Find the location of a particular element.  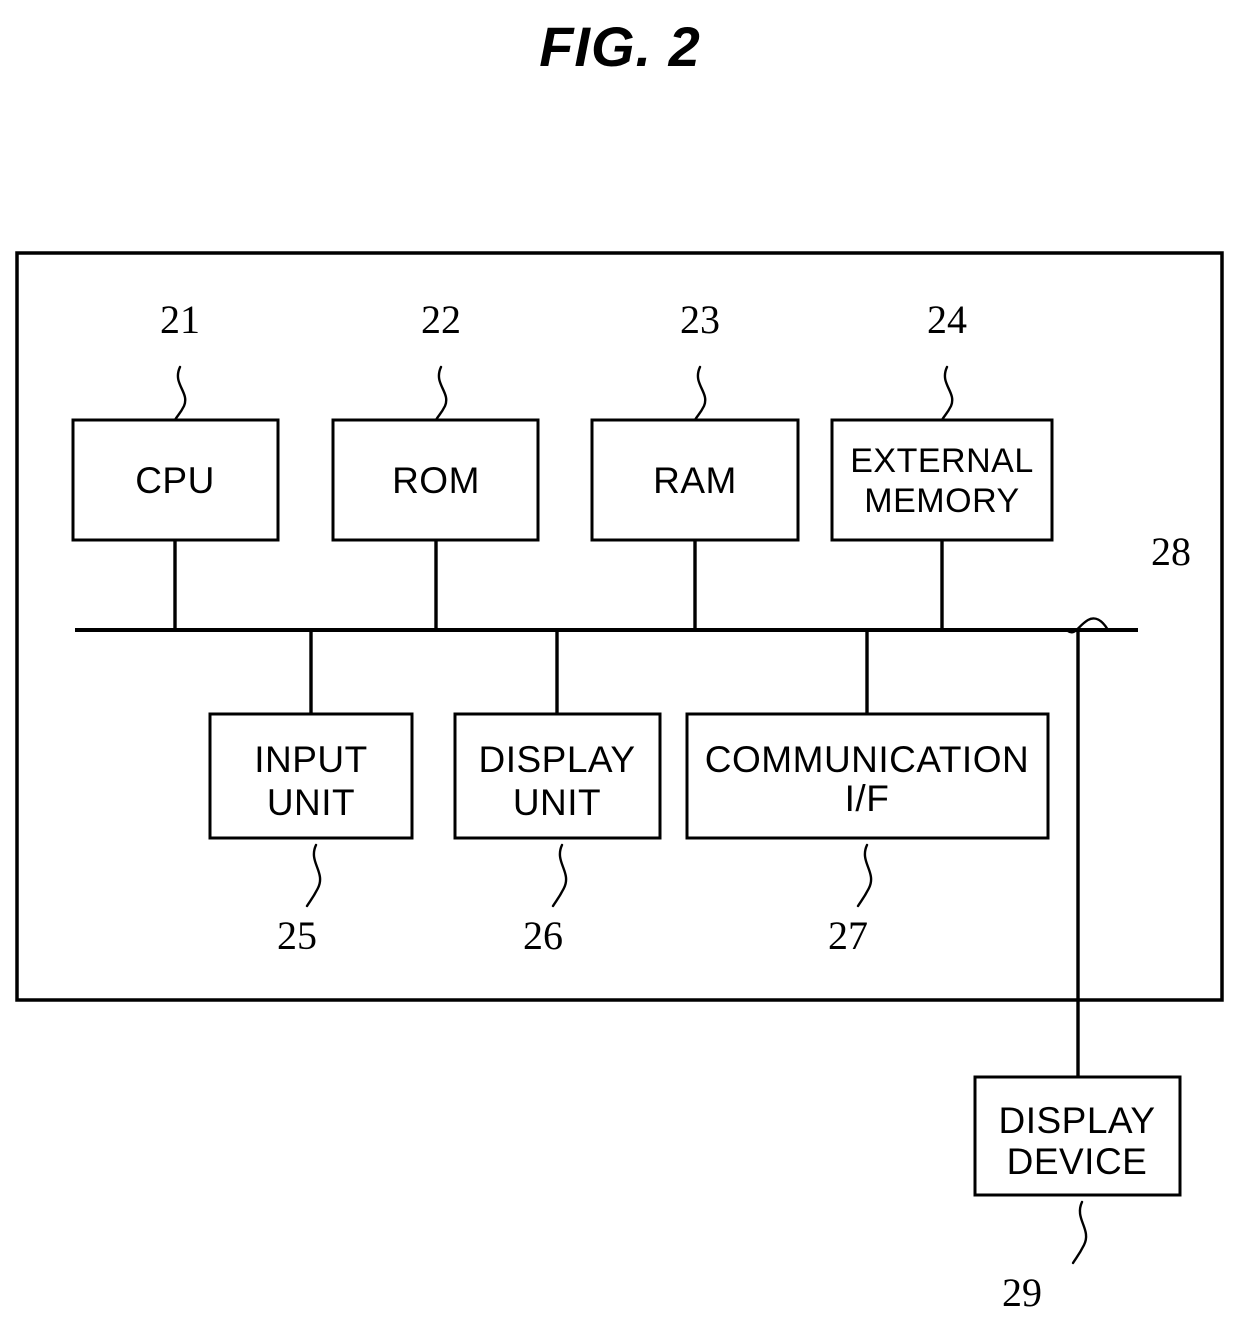

ref-numeral-bus: 28 is located at coordinates (1171, 551).